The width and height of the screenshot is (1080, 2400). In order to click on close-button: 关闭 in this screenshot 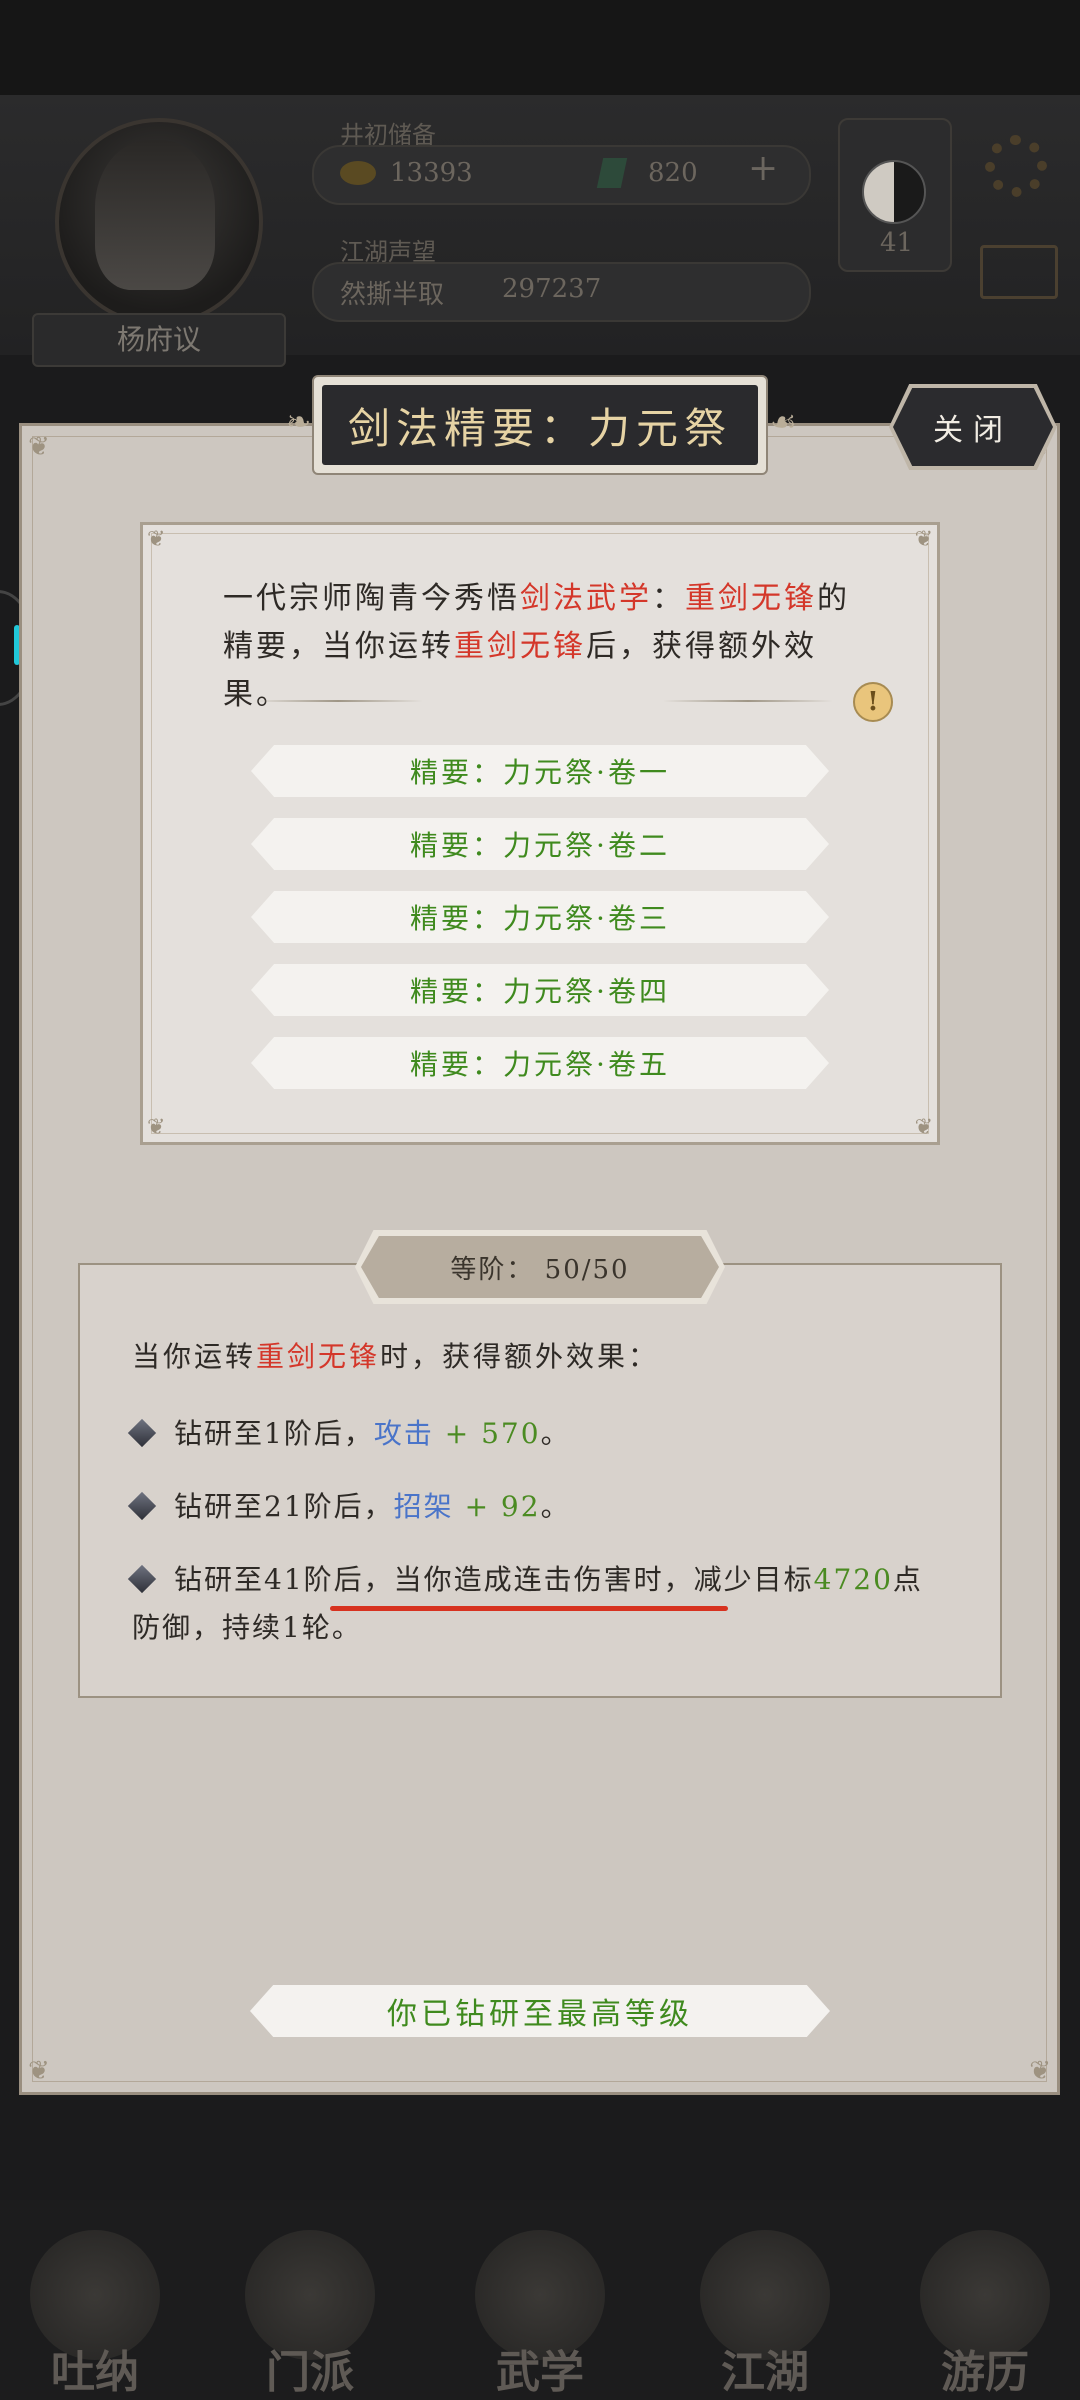, I will do `click(973, 427)`.